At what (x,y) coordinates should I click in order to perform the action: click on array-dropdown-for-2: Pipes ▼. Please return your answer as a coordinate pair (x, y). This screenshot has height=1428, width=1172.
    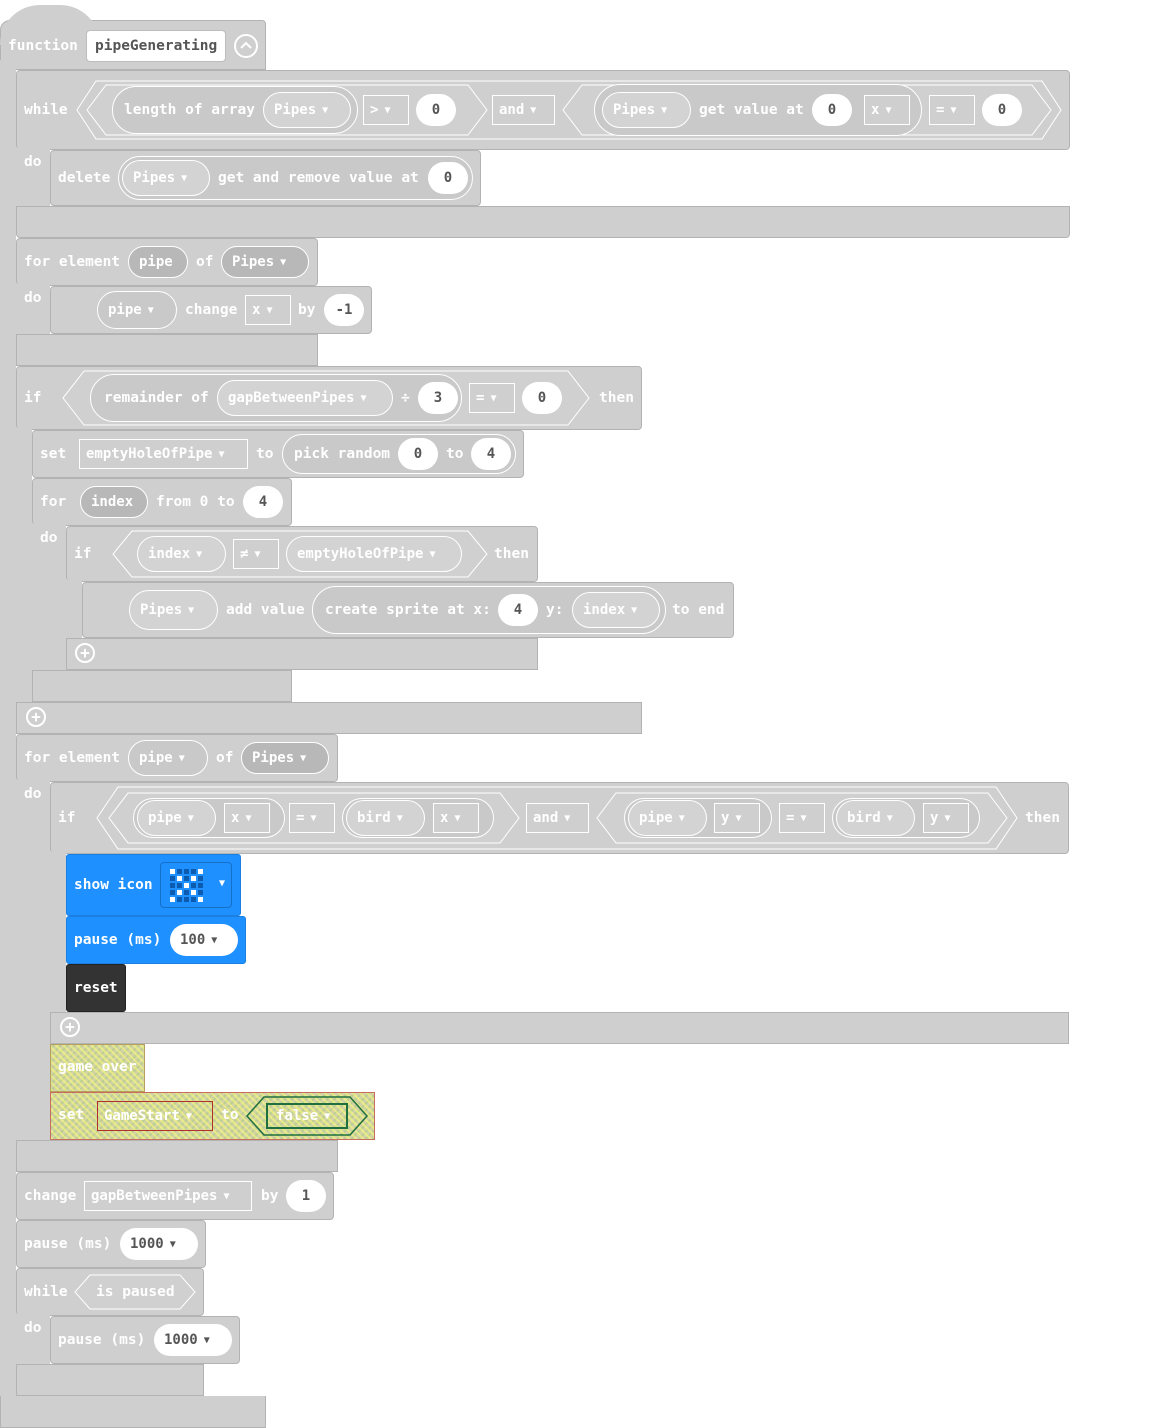
    Looking at the image, I should click on (285, 758).